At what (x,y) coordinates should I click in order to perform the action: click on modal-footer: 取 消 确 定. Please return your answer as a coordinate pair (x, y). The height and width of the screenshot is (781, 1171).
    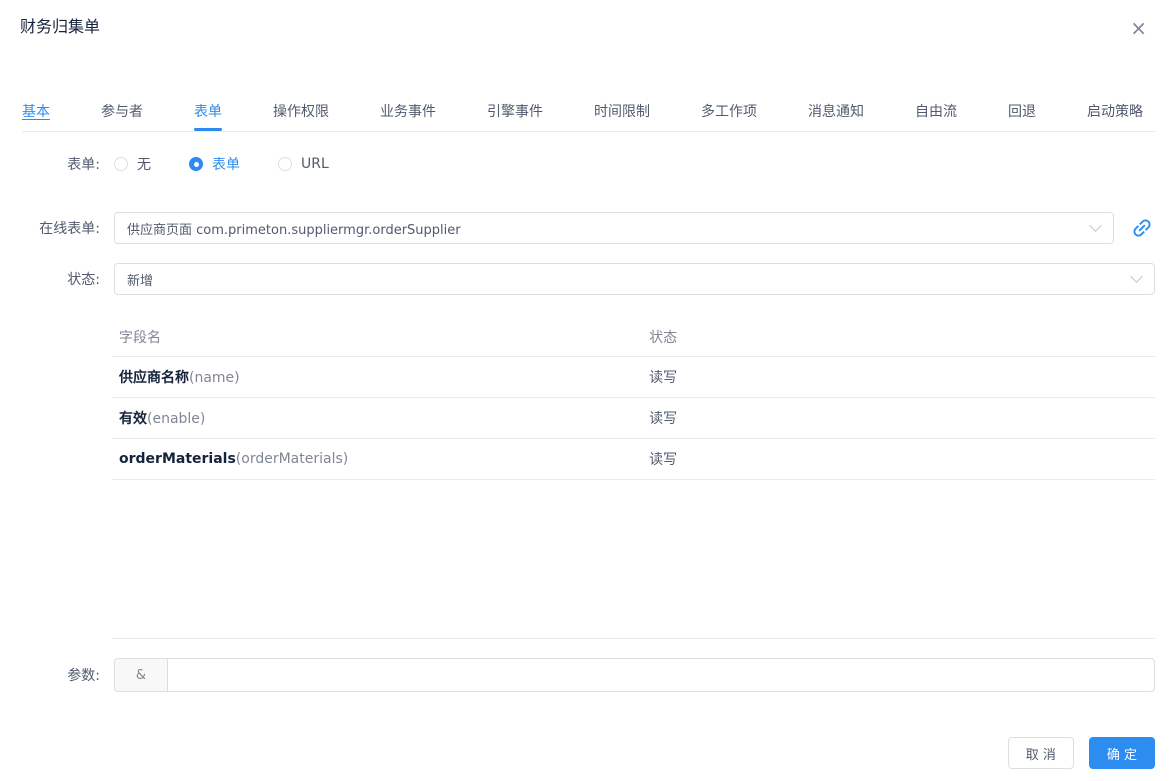
    Looking at the image, I should click on (577, 753).